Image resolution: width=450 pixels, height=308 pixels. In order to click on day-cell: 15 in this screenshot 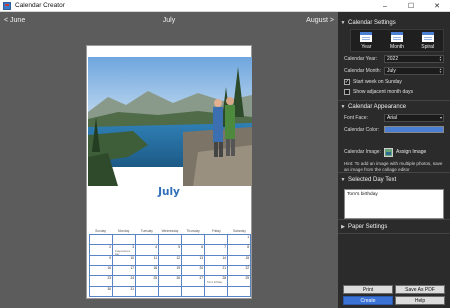, I will do `click(239, 260)`.